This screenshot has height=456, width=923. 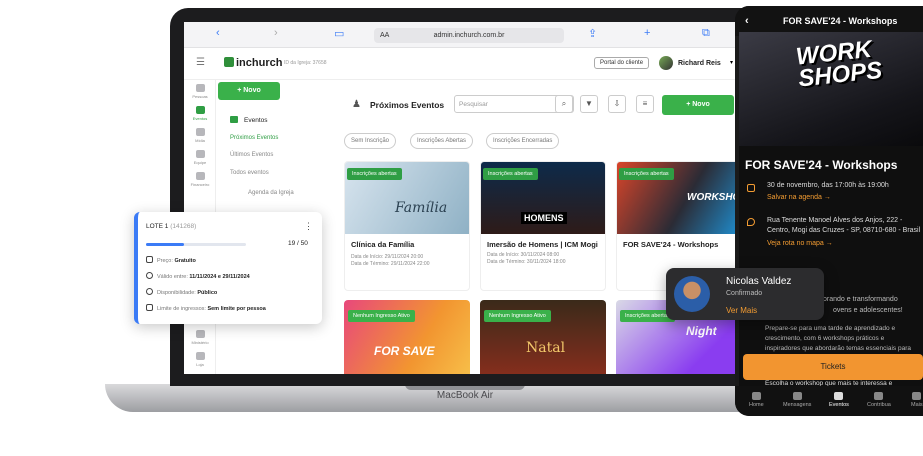 What do you see at coordinates (645, 104) in the screenshot?
I see `list-icon: ≡` at bounding box center [645, 104].